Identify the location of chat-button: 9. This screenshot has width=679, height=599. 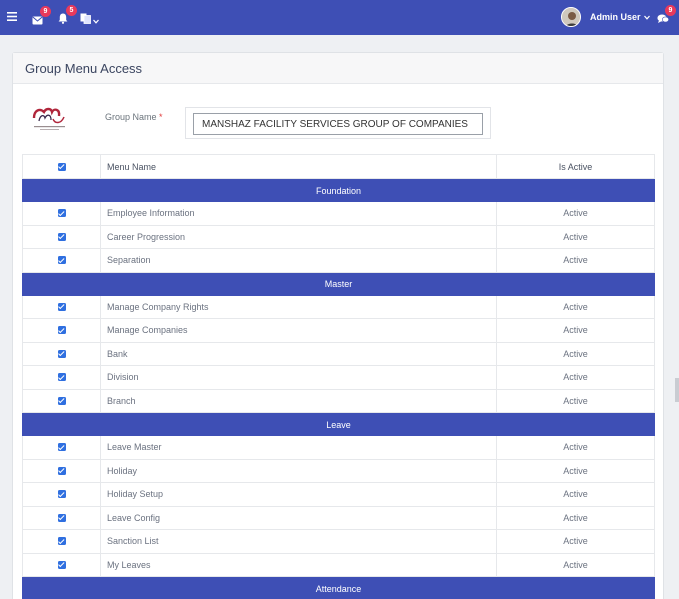
(666, 17).